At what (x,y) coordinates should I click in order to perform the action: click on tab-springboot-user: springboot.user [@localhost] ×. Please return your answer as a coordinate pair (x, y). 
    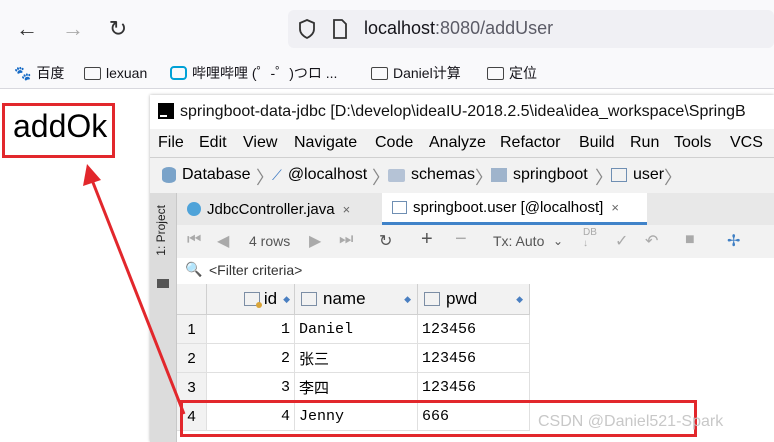
    Looking at the image, I should click on (514, 209).